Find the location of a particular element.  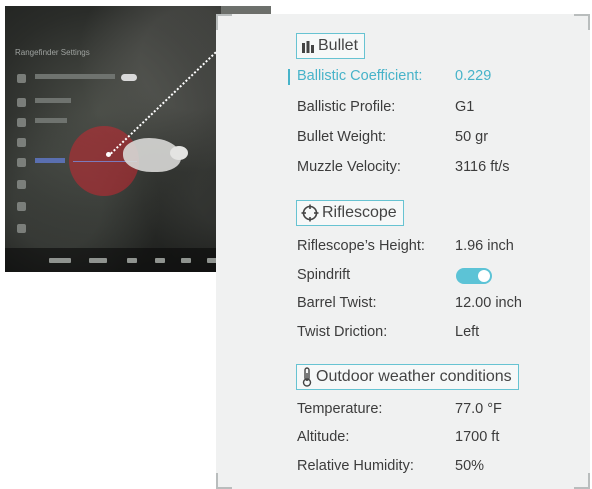

barrel-twist-value: 12.00 inch is located at coordinates (488, 303).